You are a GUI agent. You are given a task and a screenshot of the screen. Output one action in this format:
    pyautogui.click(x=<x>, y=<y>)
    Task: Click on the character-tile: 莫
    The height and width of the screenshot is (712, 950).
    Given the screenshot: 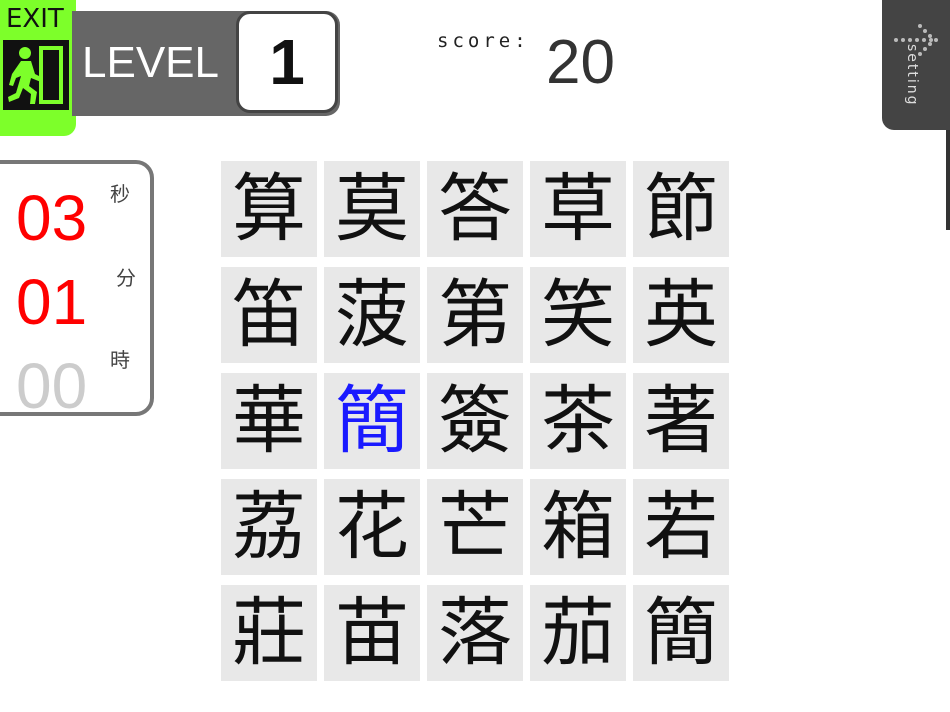 What is the action you would take?
    pyautogui.click(x=372, y=209)
    